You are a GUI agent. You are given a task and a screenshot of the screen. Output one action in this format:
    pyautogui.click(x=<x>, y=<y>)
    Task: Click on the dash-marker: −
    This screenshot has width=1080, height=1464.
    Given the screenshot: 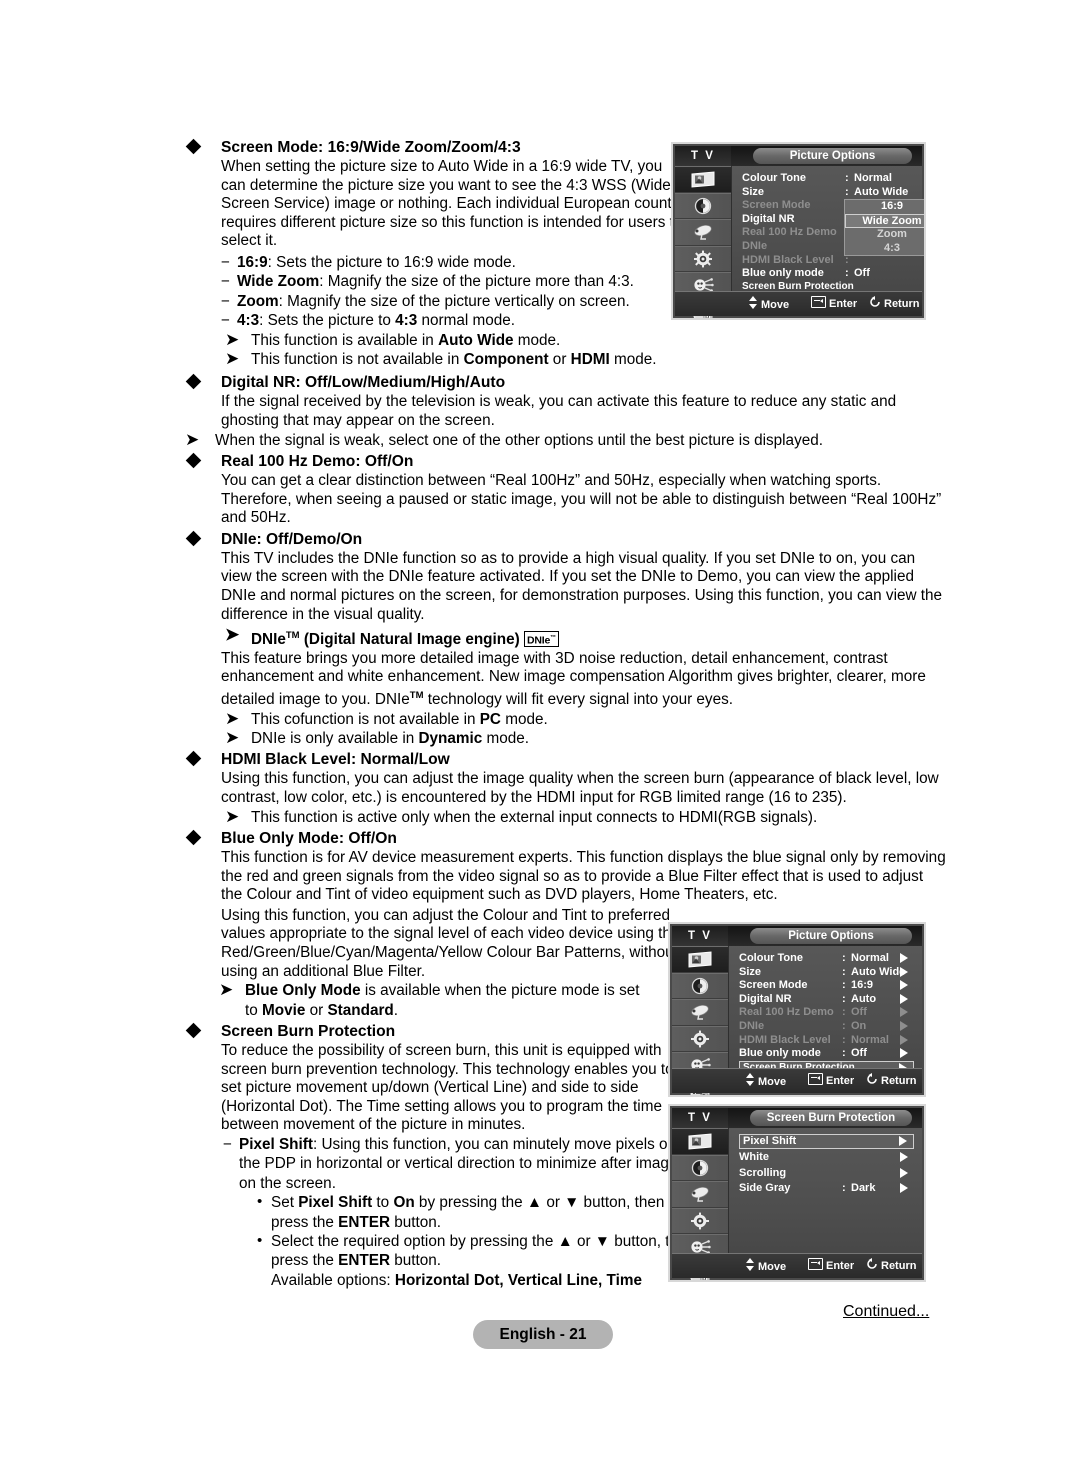 What is the action you would take?
    pyautogui.click(x=225, y=301)
    